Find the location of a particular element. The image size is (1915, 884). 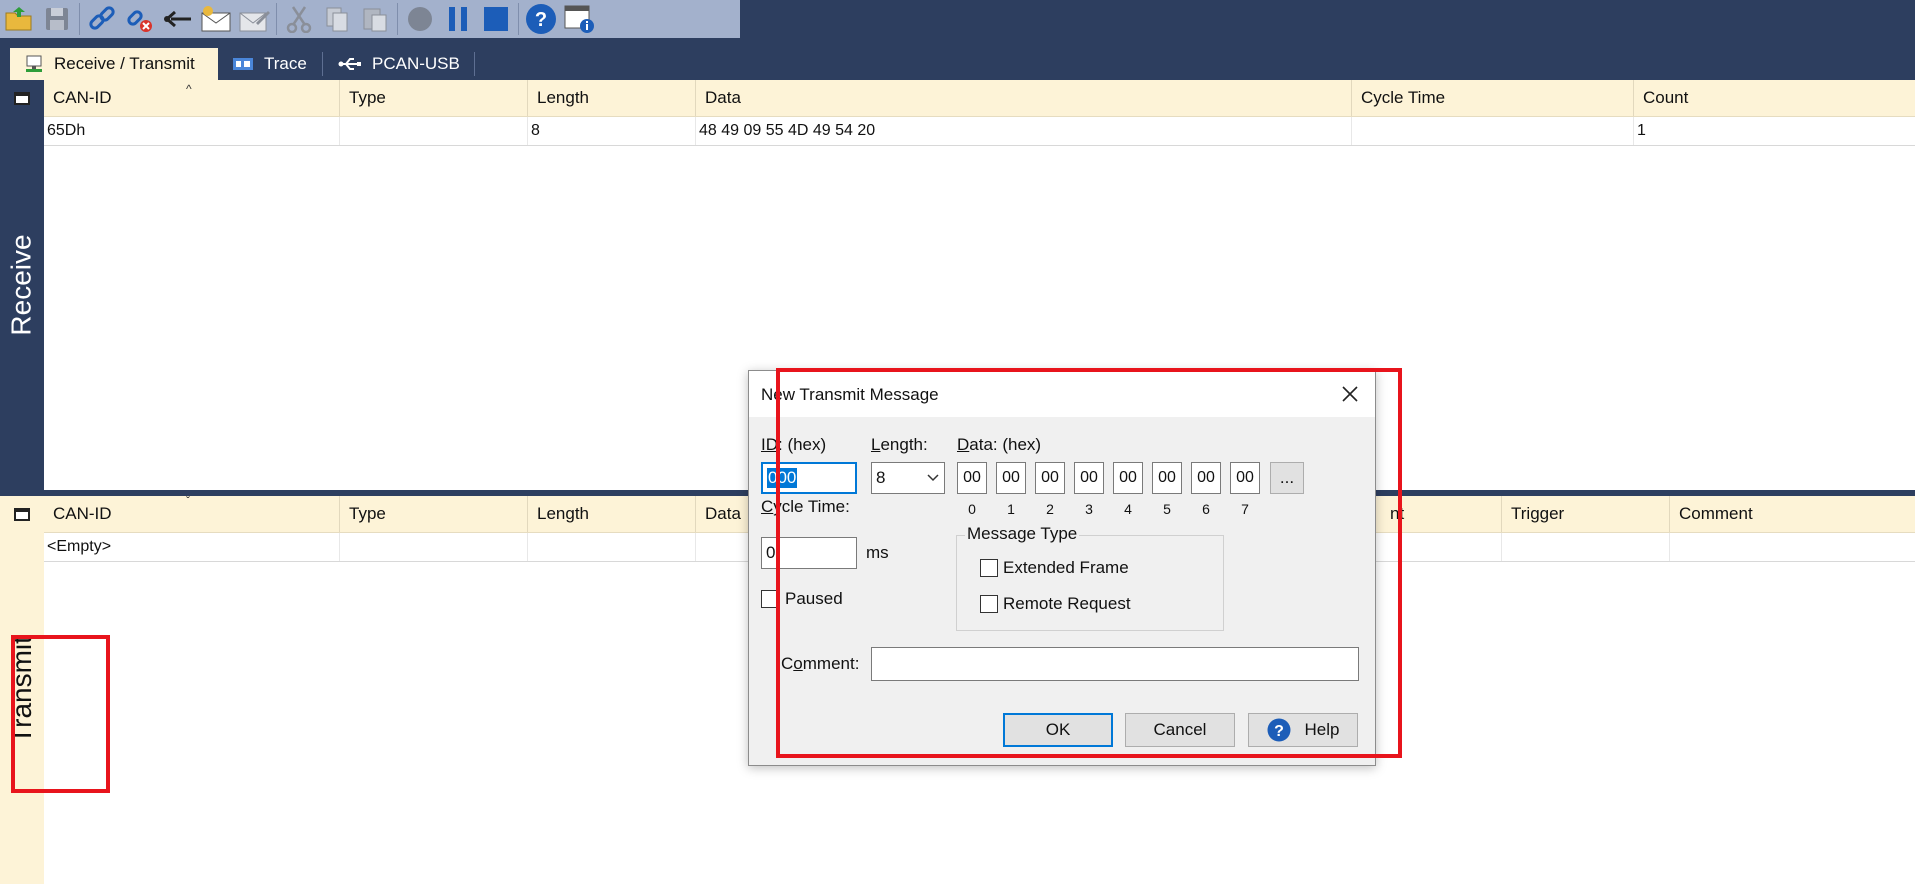

copy-icon is located at coordinates (337, 19).